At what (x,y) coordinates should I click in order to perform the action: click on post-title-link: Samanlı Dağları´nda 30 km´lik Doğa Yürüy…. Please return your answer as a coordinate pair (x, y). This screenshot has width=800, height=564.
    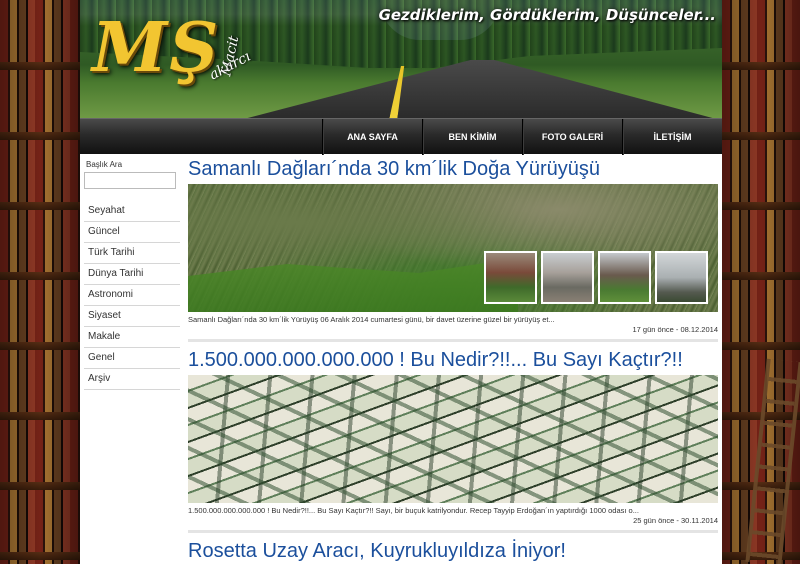
    Looking at the image, I should click on (453, 169).